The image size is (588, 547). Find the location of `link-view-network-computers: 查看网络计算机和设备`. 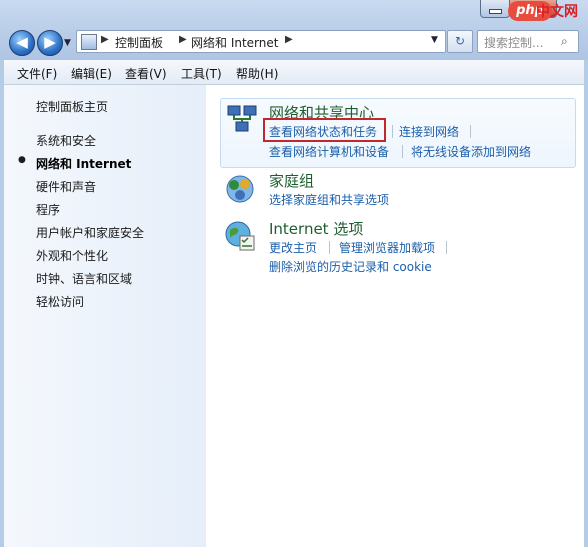

link-view-network-computers: 查看网络计算机和设备 is located at coordinates (329, 151).